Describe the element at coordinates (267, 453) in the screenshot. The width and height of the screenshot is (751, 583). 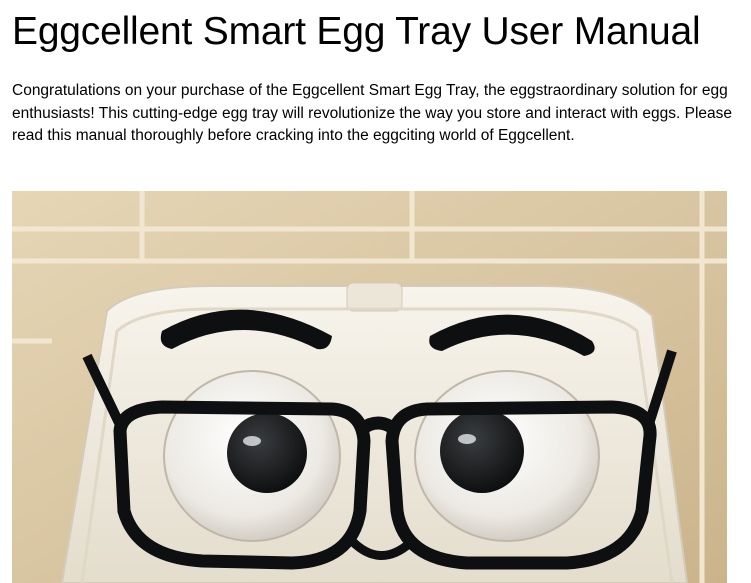
I see `left-pupil` at that location.